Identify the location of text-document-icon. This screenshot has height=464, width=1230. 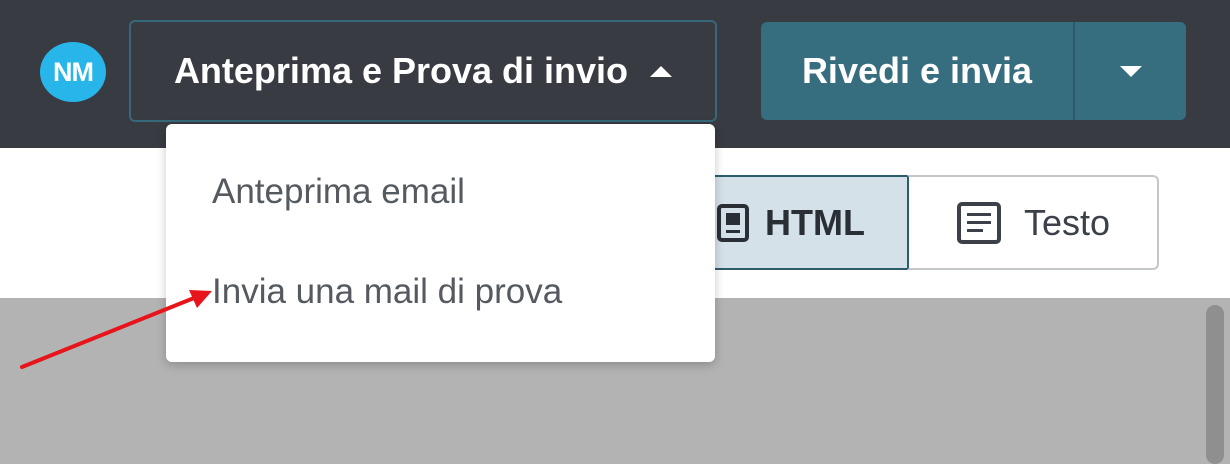
(978, 222).